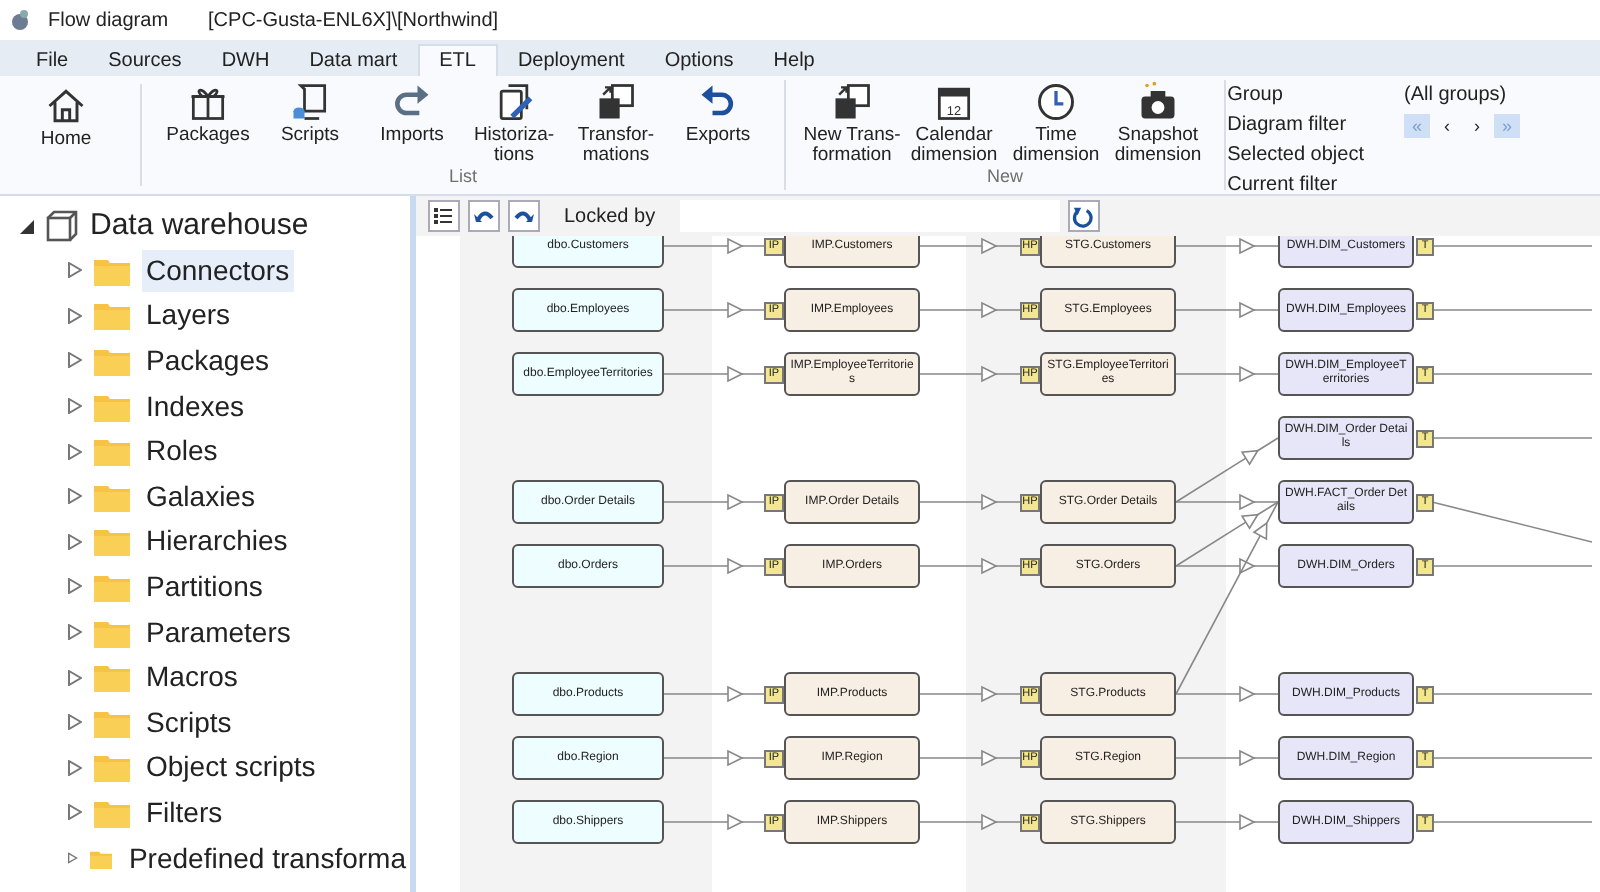 The width and height of the screenshot is (1600, 892). I want to click on menu-tab: ETL, so click(457, 60).